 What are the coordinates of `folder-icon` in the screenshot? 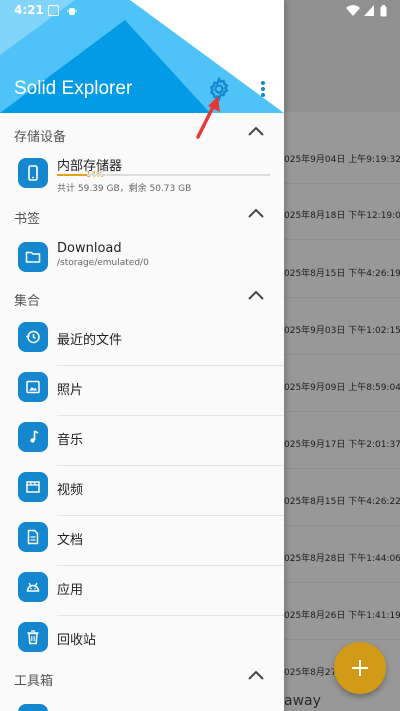 It's located at (33, 257).